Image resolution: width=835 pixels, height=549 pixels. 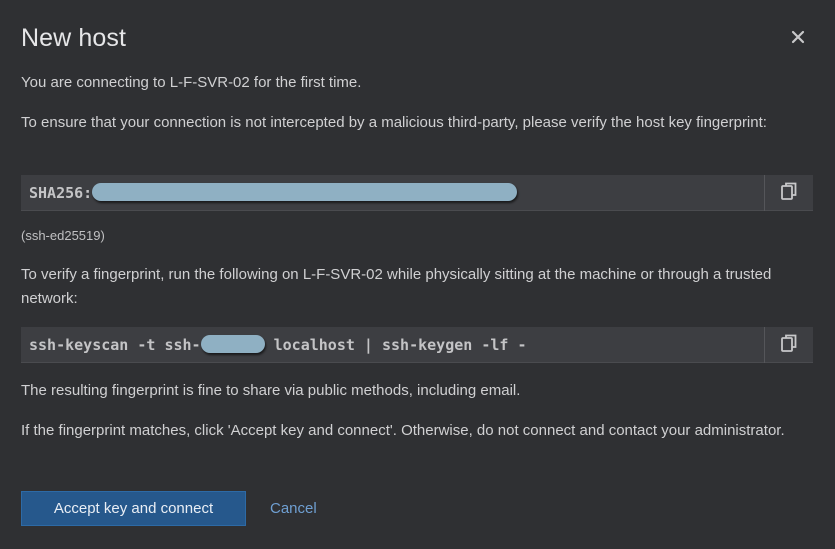 I want to click on command-suffix: localhost | ssh-keygen -lf -, so click(x=395, y=345).